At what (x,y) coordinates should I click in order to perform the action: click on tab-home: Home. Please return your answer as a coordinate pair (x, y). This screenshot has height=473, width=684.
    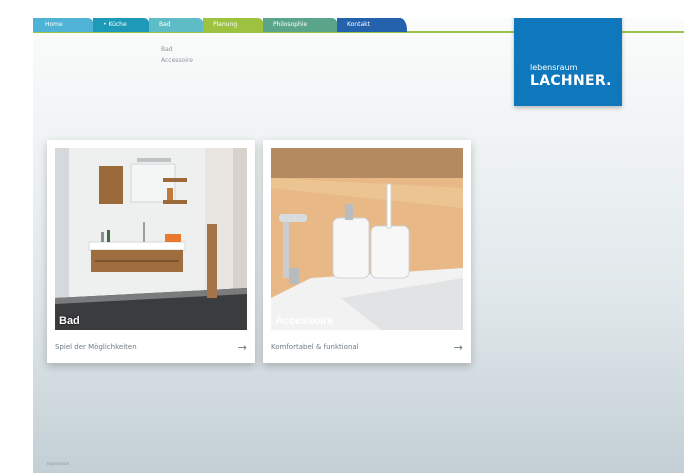
    Looking at the image, I should click on (64, 25).